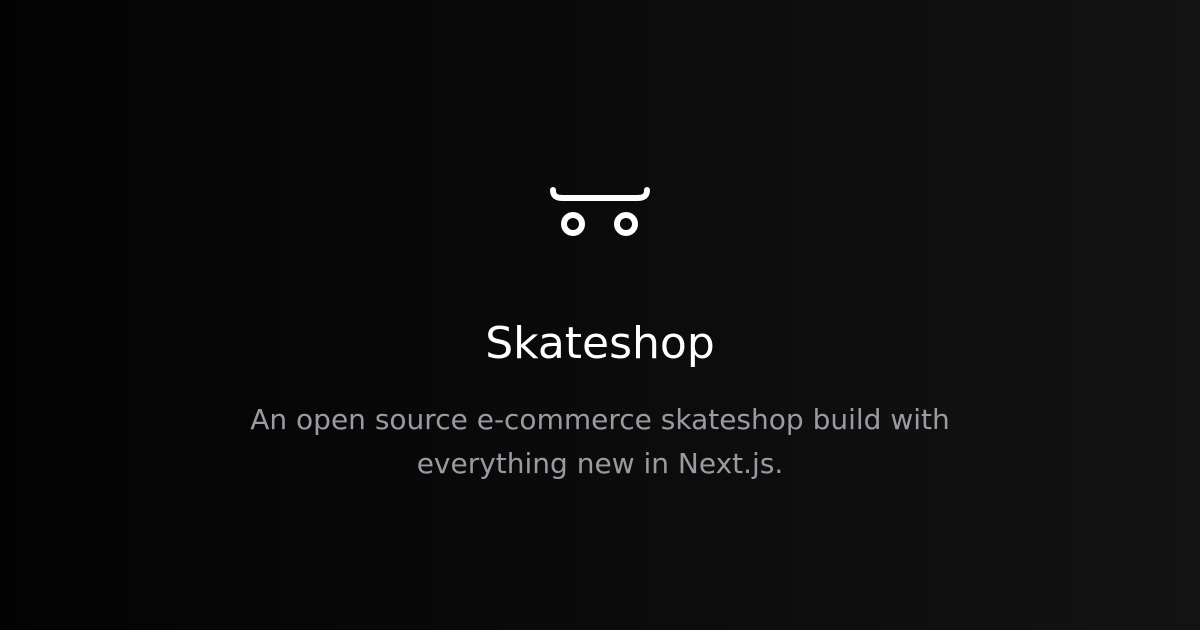  I want to click on site-title: Skateshop, so click(600, 343).